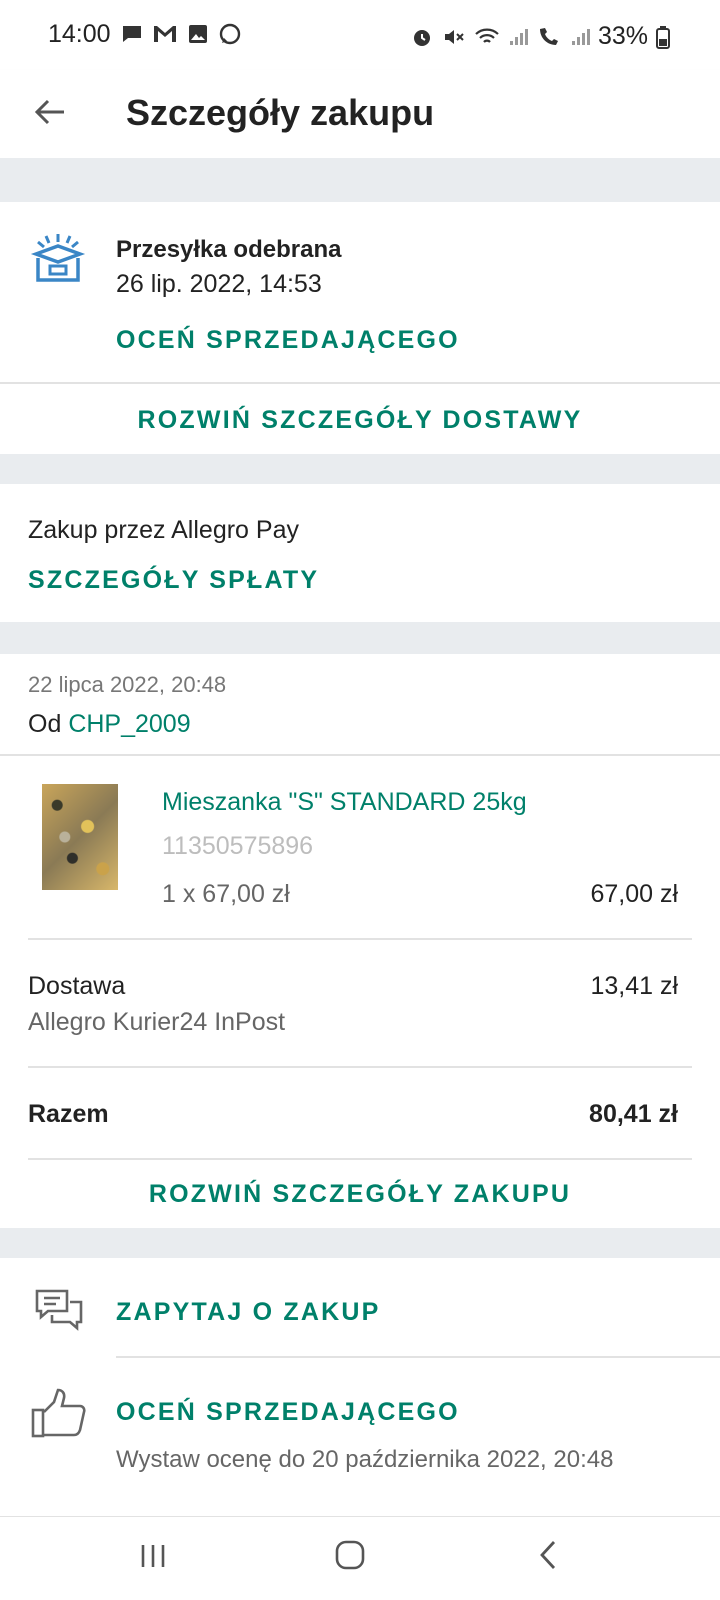 The image size is (720, 1600). Describe the element at coordinates (360, 553) in the screenshot. I see `payment-section: Zakup przez Allegro Pay SZCZEGÓŁY SPŁATY` at that location.